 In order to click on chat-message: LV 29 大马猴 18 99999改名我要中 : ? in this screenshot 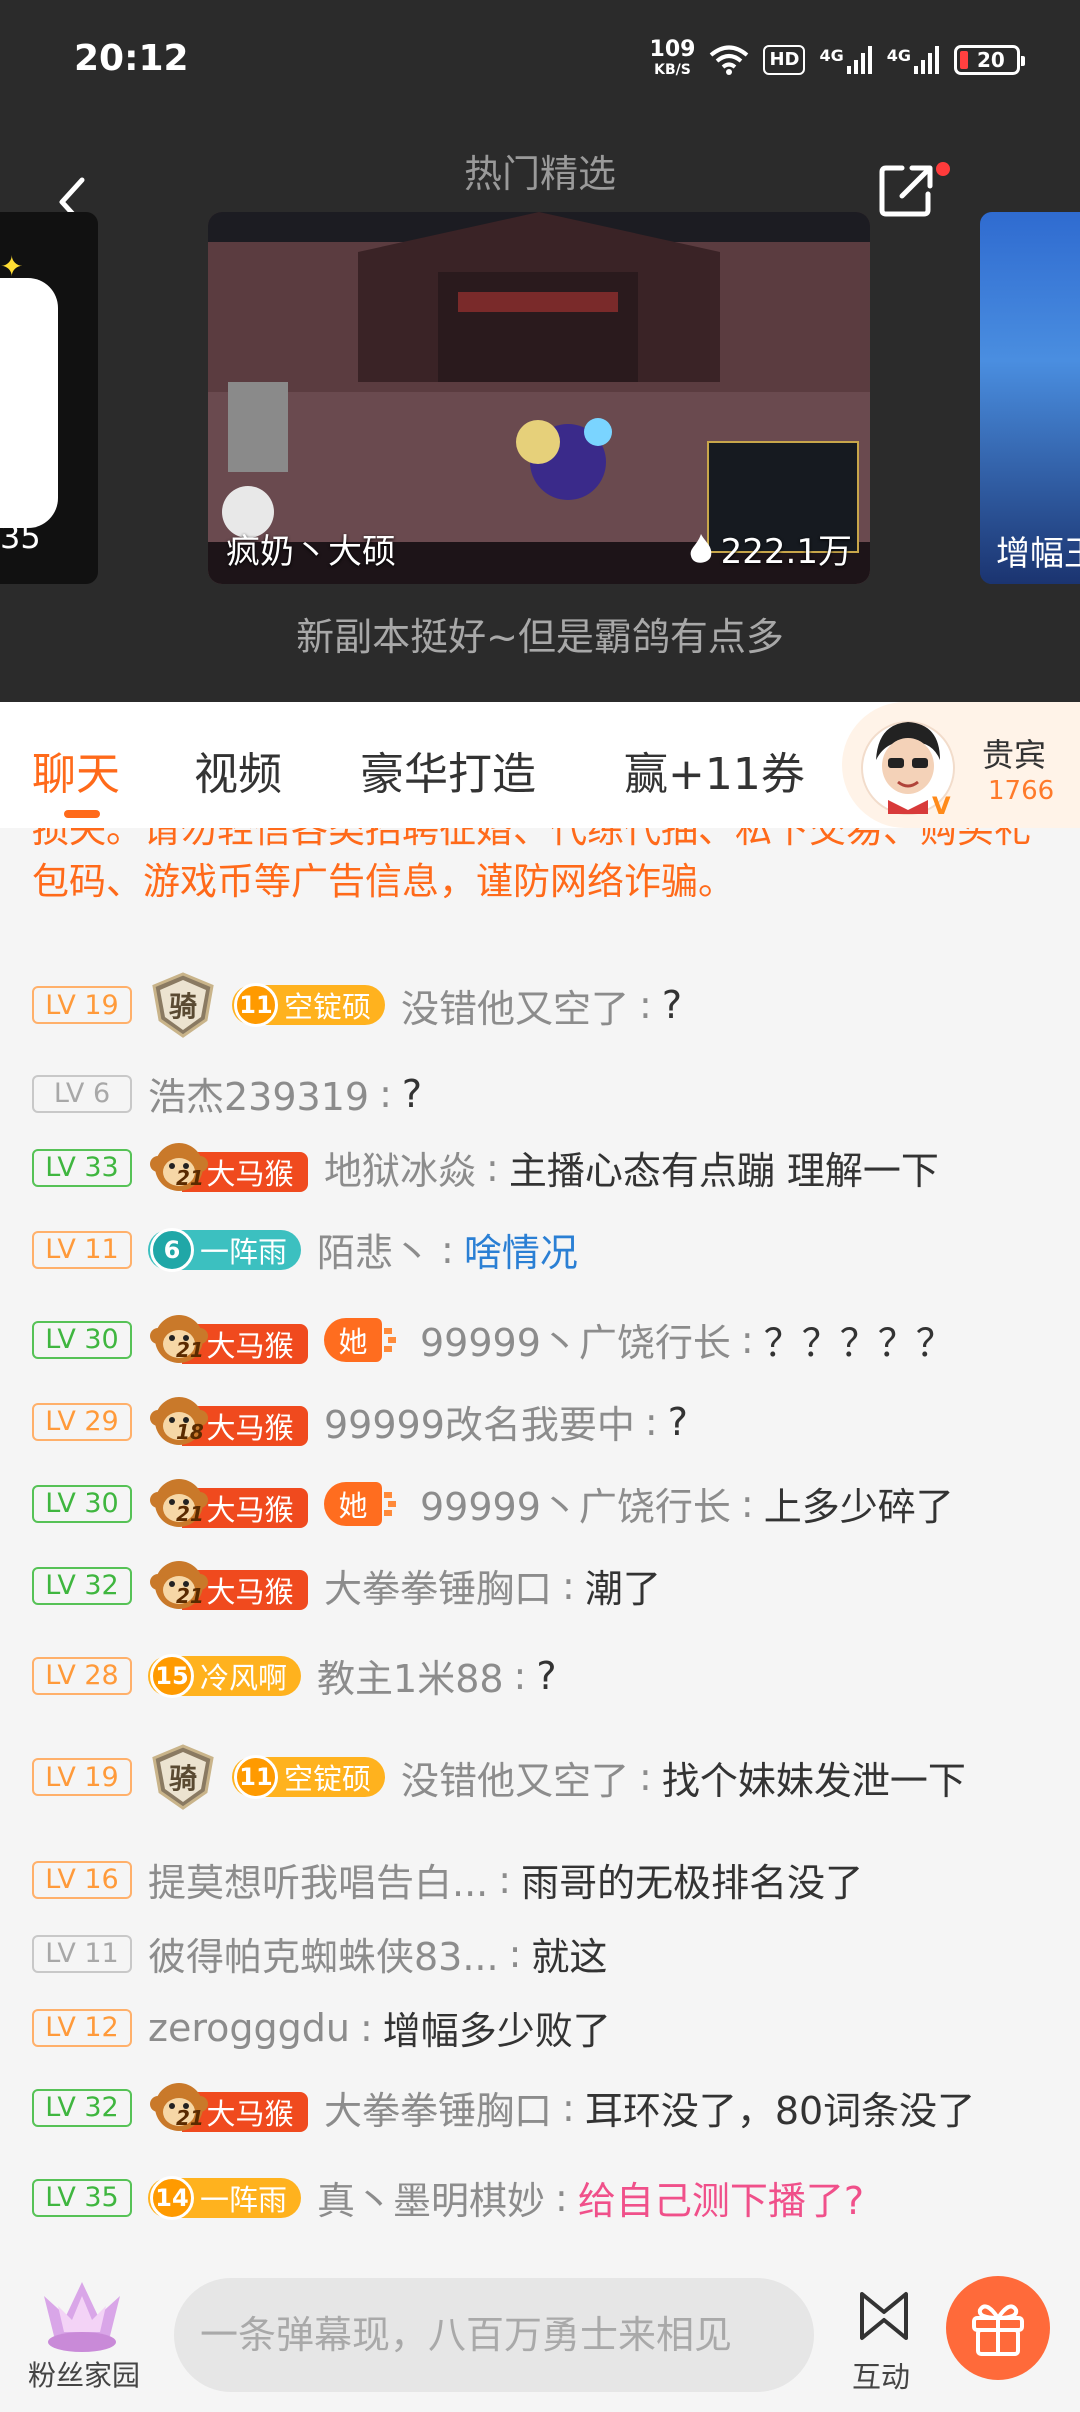, I will do `click(360, 1421)`.